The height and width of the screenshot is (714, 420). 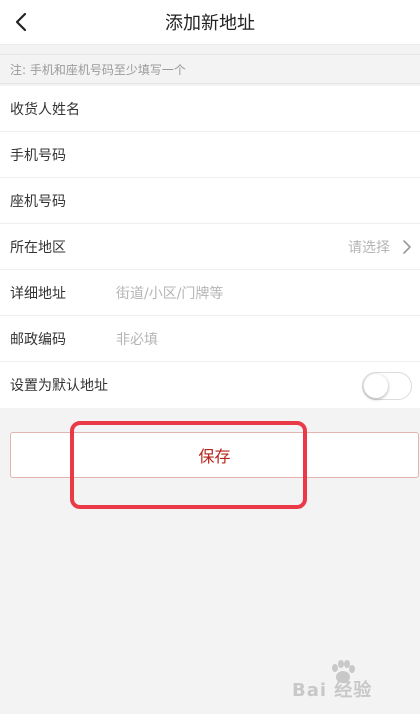 What do you see at coordinates (45, 109) in the screenshot?
I see `recipient-name-label: 收货人姓名` at bounding box center [45, 109].